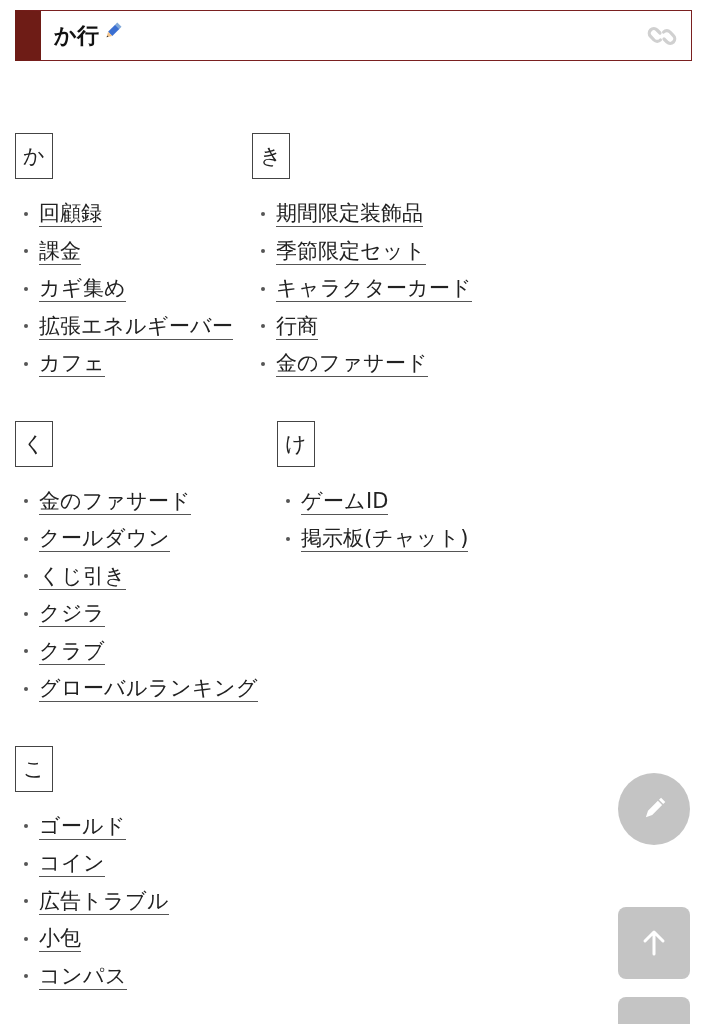  Describe the element at coordinates (349, 214) in the screenshot. I see `term-link: 期間限定装飾品` at that location.